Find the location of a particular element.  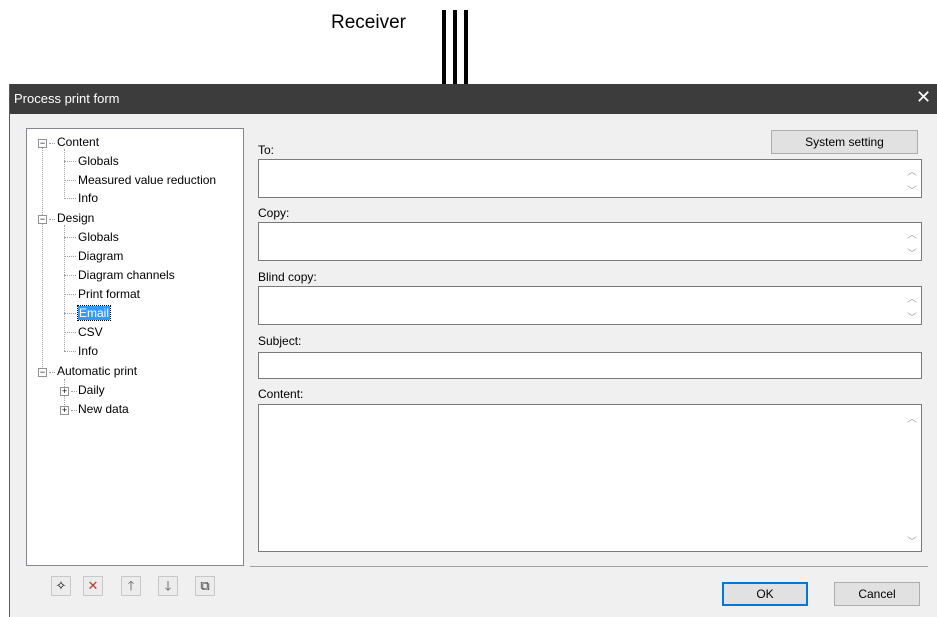

to-input is located at coordinates (590, 178).